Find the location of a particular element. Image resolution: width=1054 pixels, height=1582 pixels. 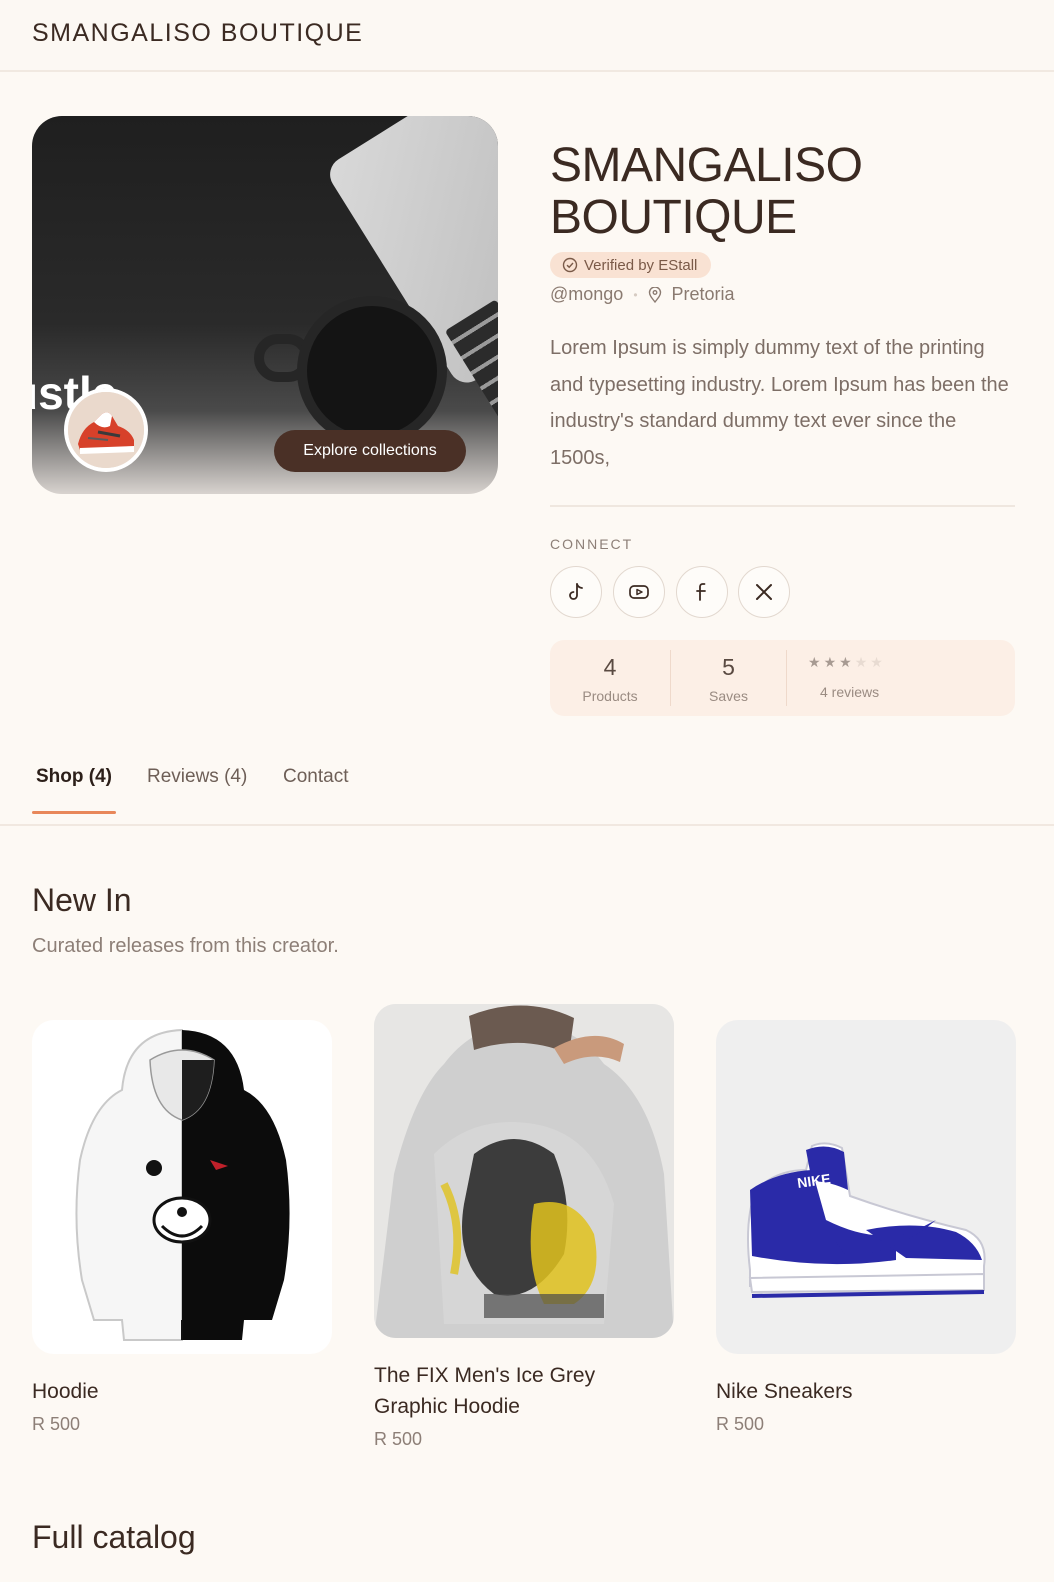

store-title: SMANGALISO BOUTIQUE is located at coordinates (780, 192).